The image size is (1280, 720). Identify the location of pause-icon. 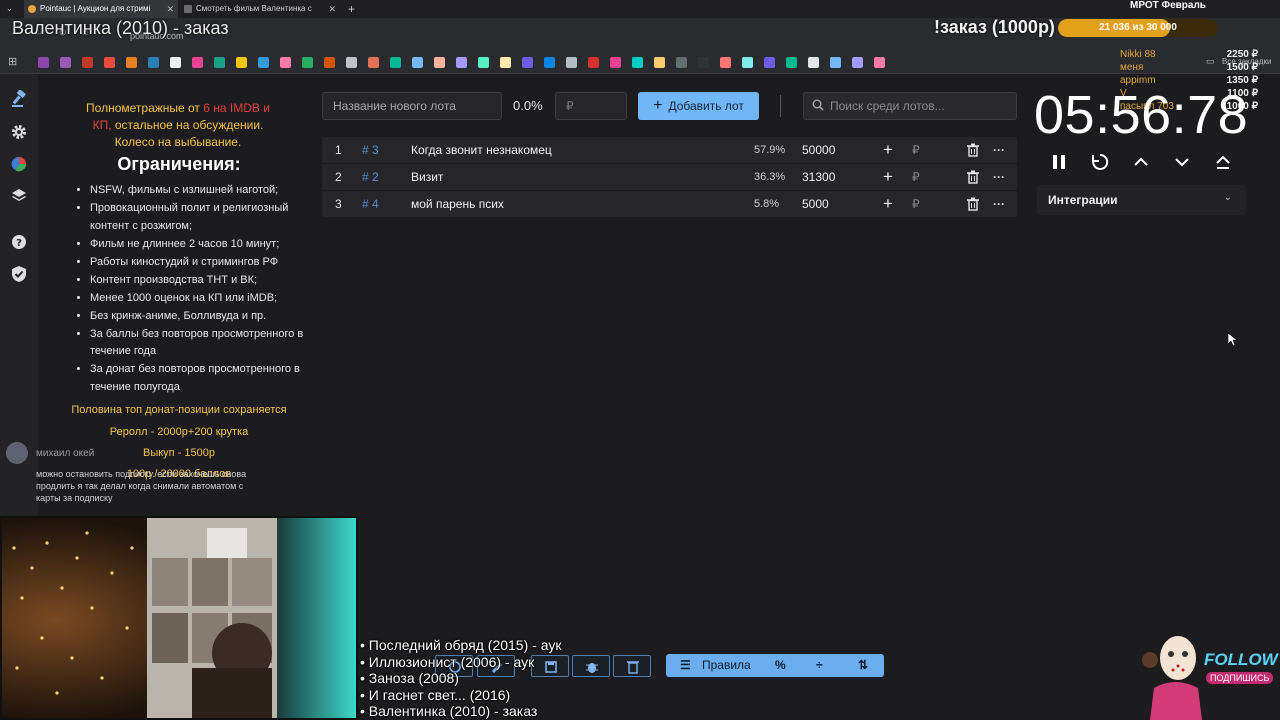
(1059, 162).